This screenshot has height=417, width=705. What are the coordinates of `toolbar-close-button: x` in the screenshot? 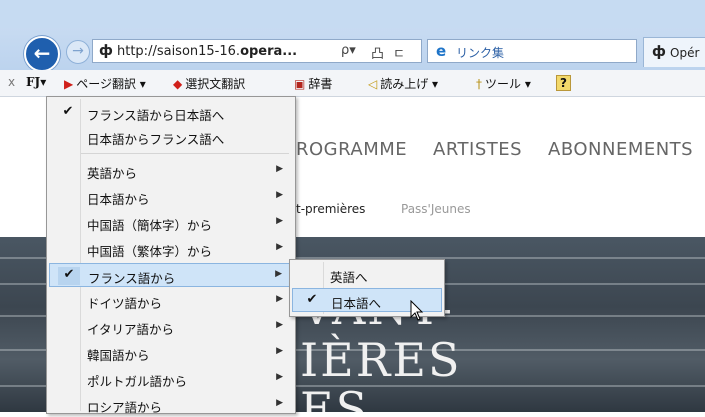 It's located at (11, 82).